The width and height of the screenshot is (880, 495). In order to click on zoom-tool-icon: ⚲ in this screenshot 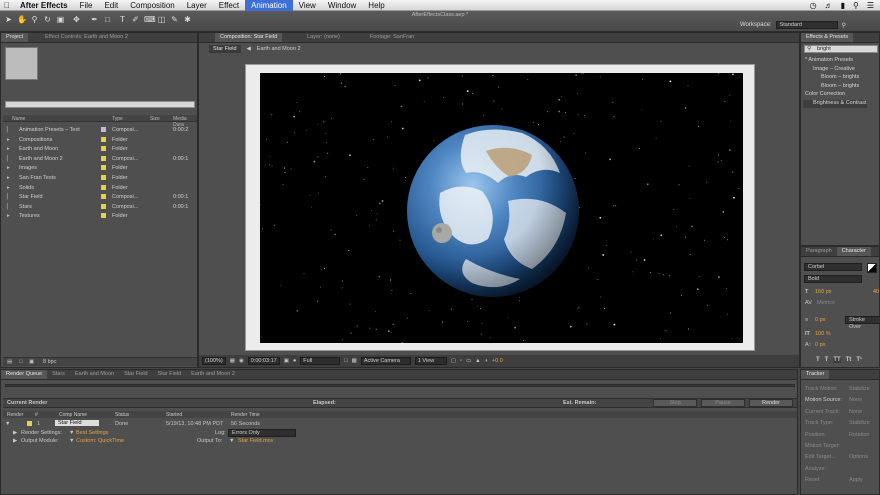, I will do `click(34, 20)`.